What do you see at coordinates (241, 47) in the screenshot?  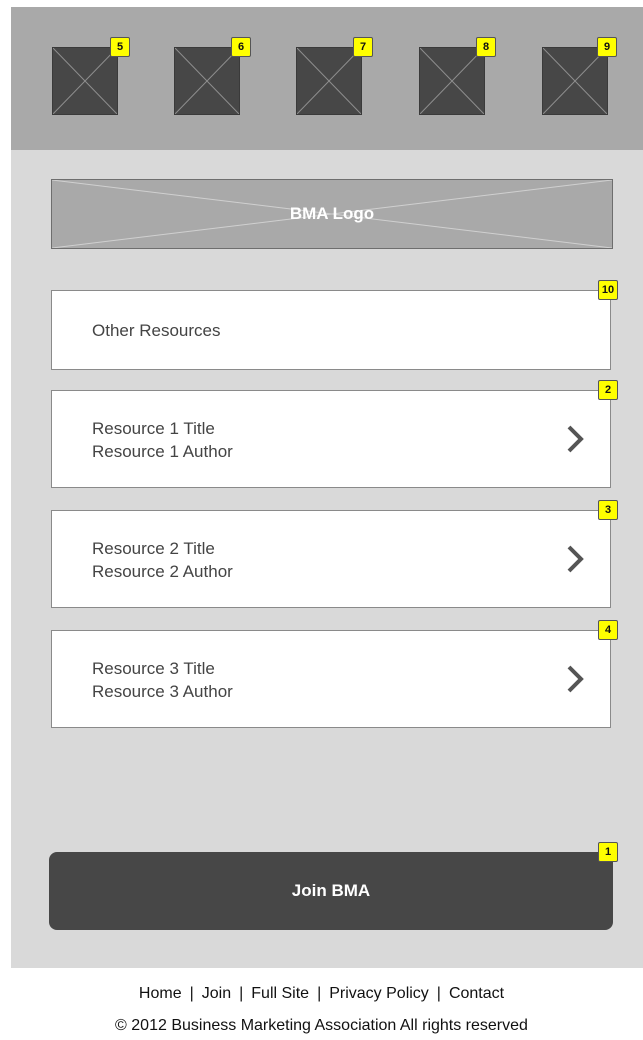 I see `annotation-badge: 6` at bounding box center [241, 47].